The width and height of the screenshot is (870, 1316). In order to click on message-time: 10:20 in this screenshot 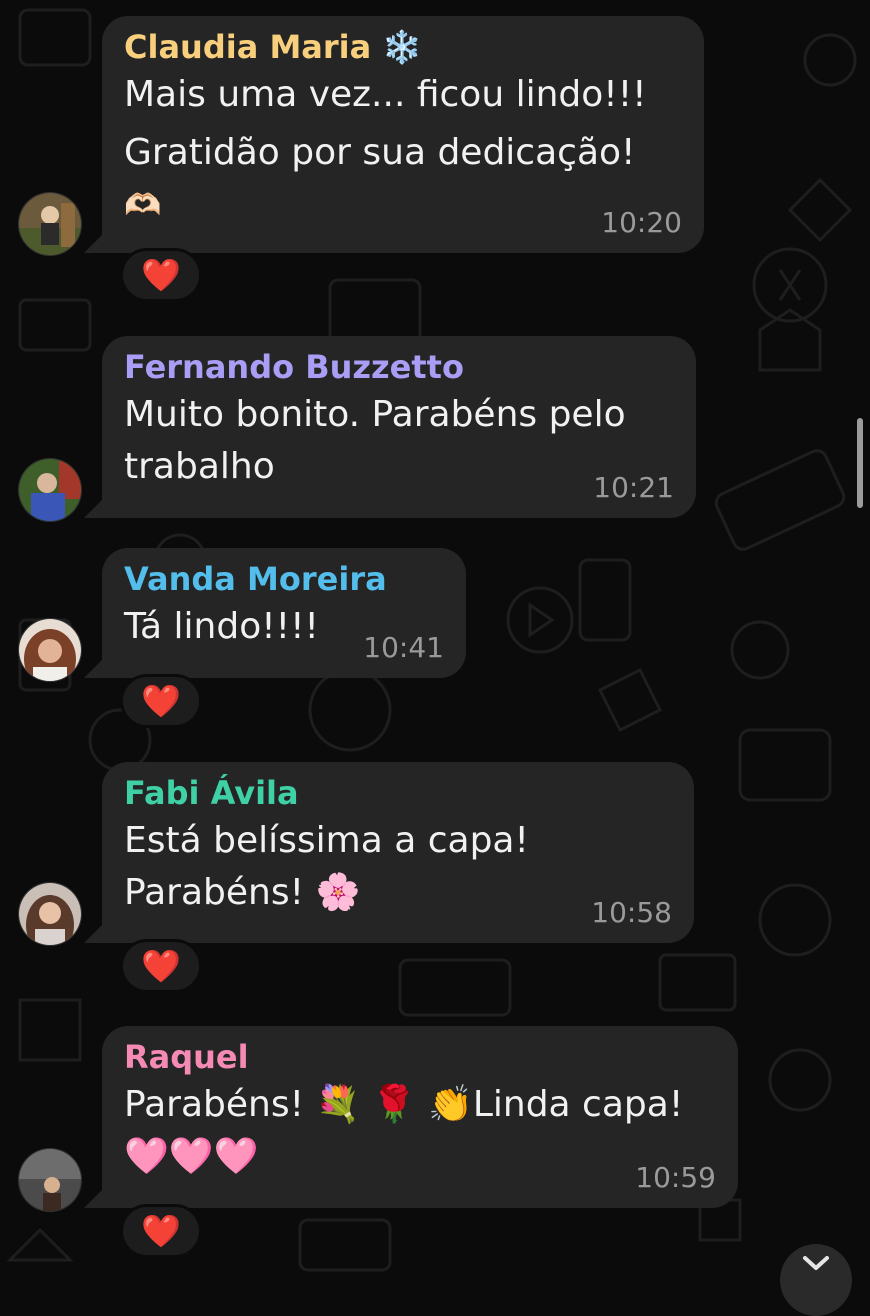, I will do `click(641, 222)`.